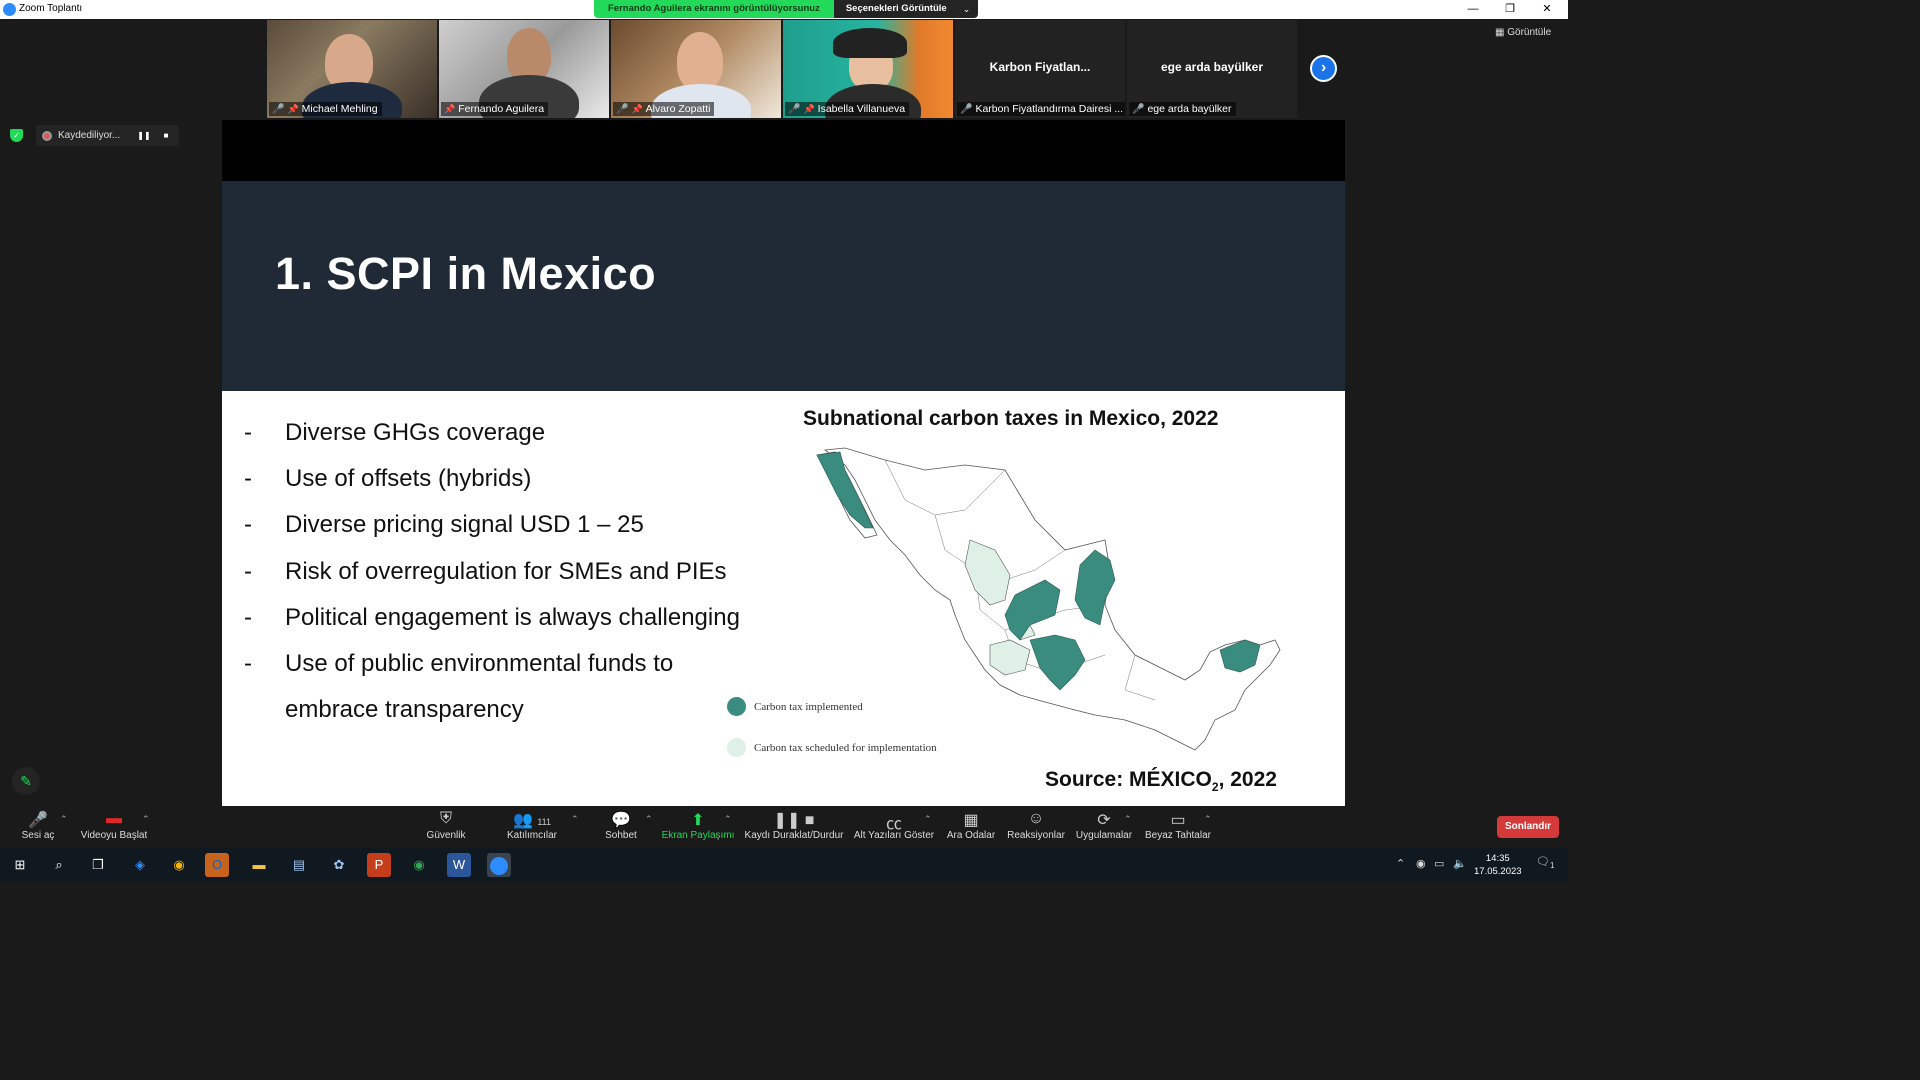  Describe the element at coordinates (140, 865) in the screenshot. I see `app-icon: ◈` at that location.